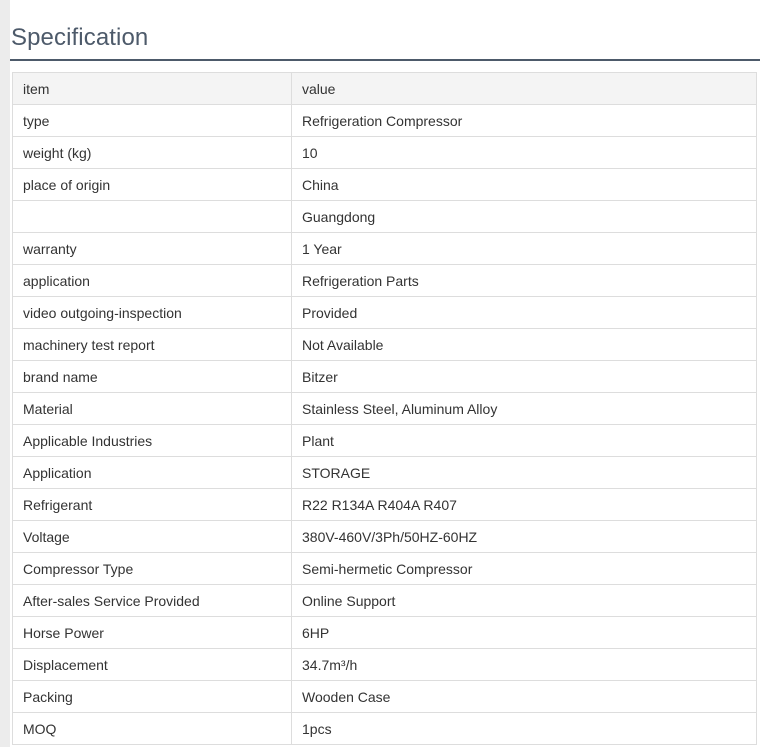  I want to click on row-value-cell: 1pcs, so click(524, 728).